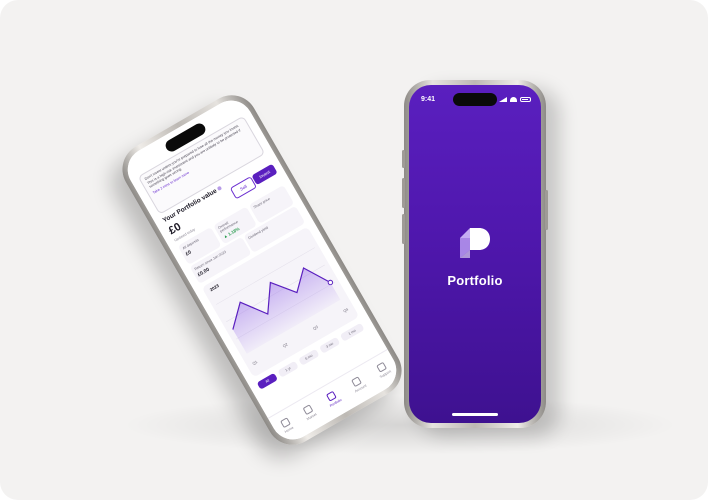 Image resolution: width=708 pixels, height=500 pixels. I want to click on info-icon, so click(220, 188).